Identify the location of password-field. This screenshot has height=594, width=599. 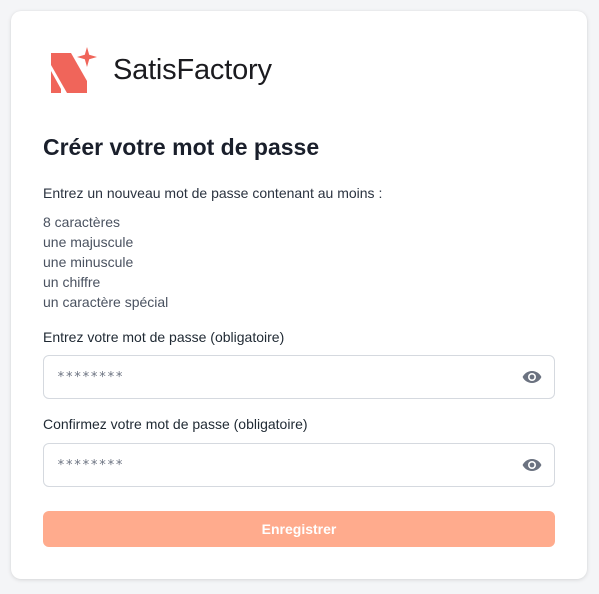
(299, 377).